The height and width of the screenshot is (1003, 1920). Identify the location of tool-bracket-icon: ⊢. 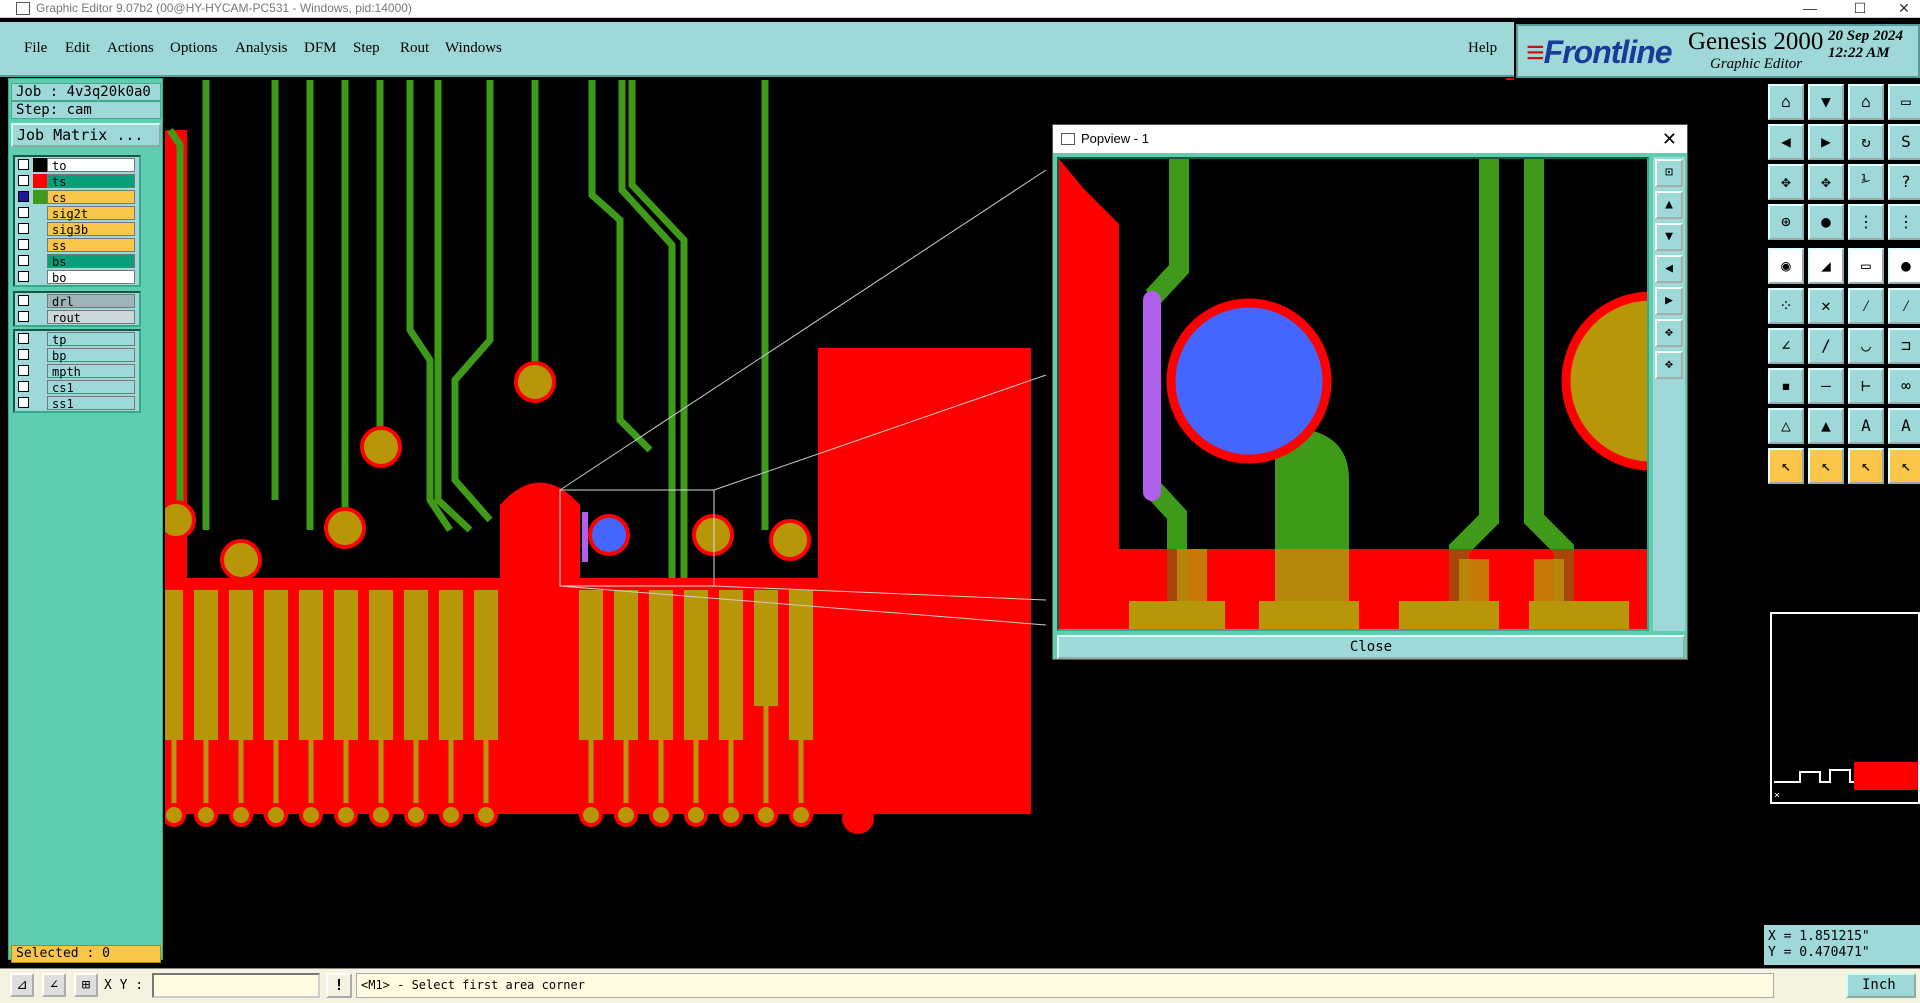
(1866, 386).